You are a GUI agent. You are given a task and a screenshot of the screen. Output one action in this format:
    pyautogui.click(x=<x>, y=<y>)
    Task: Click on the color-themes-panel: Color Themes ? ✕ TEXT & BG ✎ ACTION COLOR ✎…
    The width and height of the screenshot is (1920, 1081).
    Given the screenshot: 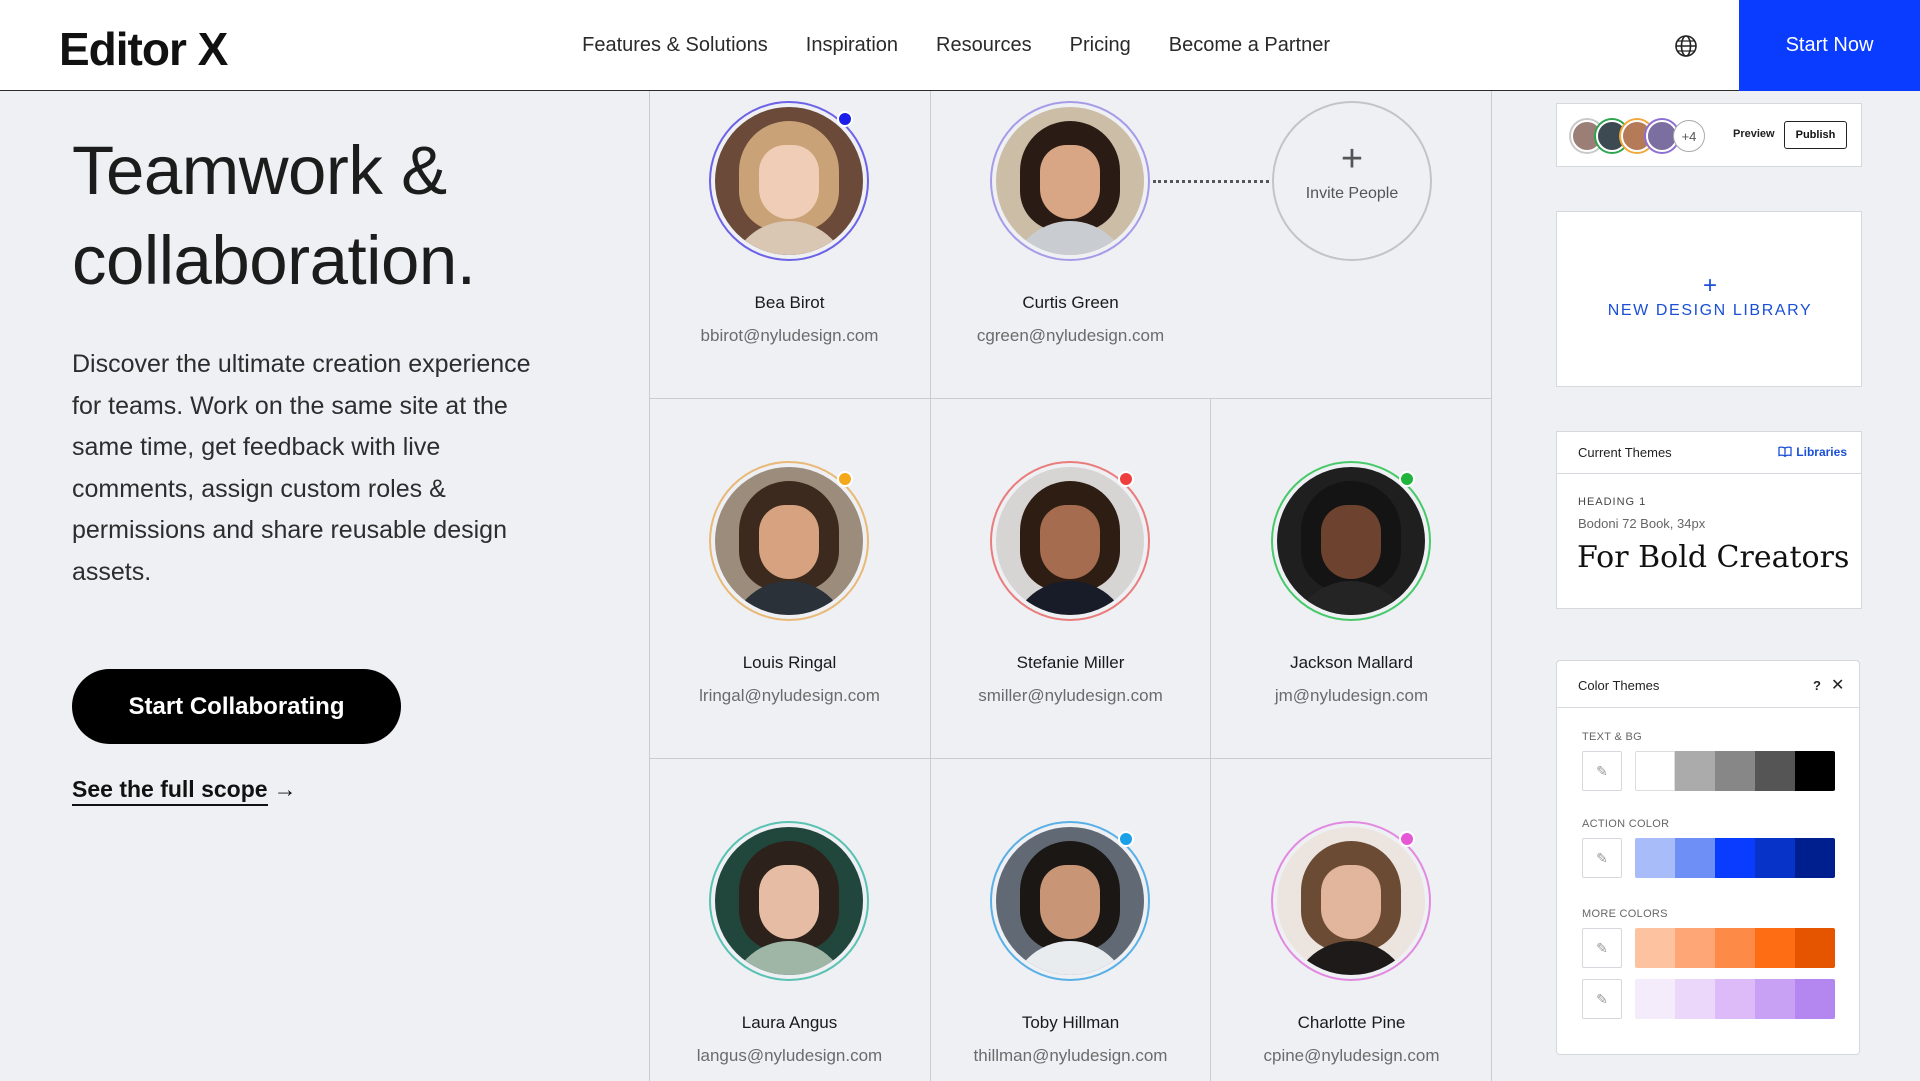 What is the action you would take?
    pyautogui.click(x=1708, y=857)
    